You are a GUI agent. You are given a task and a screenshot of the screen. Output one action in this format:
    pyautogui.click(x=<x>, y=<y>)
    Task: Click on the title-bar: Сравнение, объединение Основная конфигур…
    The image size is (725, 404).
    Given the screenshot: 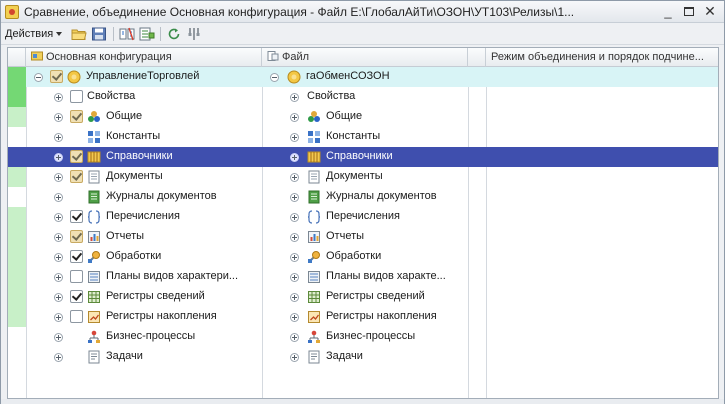 What is the action you would take?
    pyautogui.click(x=362, y=12)
    